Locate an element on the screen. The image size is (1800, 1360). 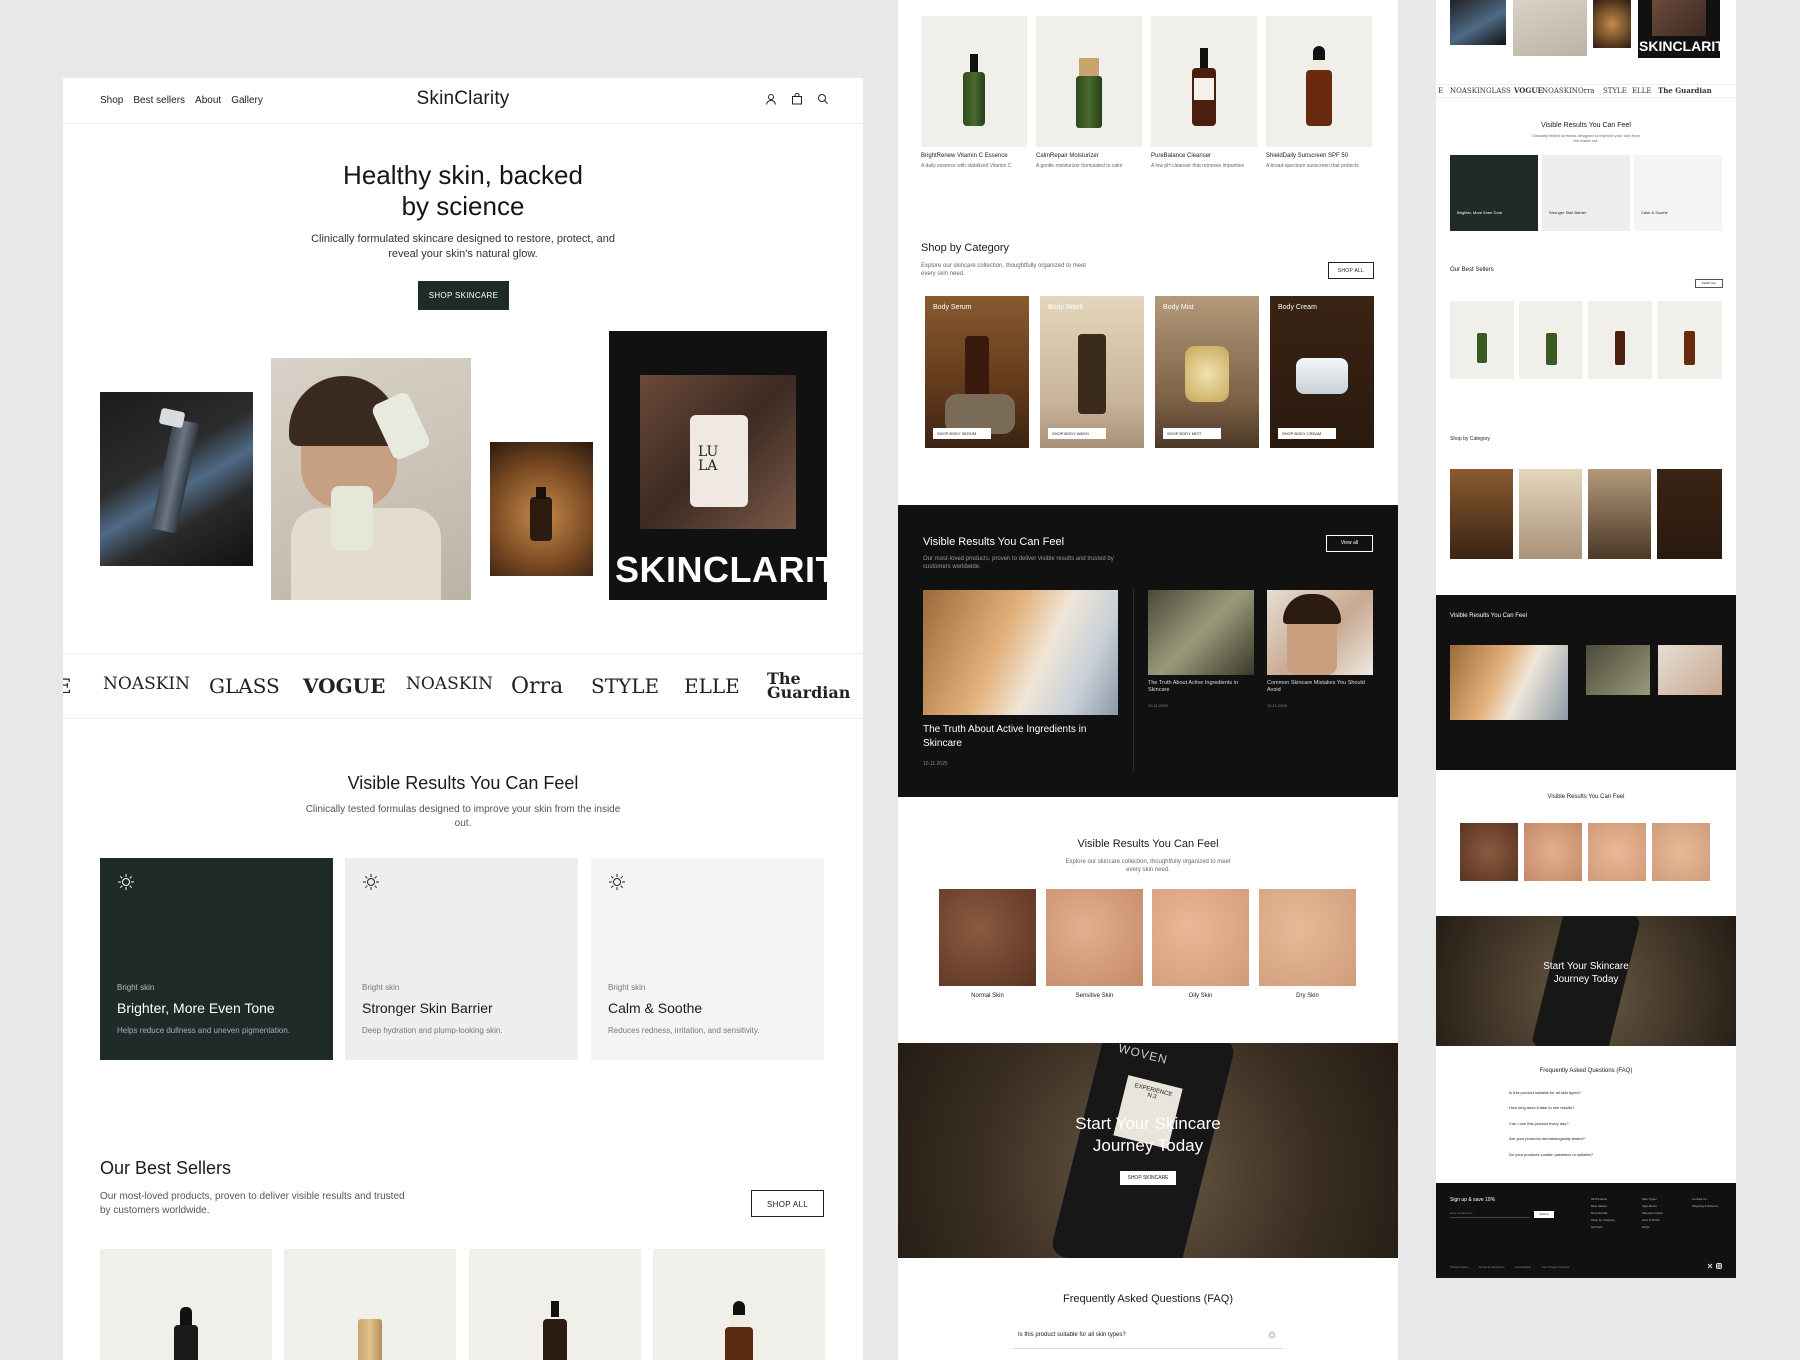
product-name: ShieldDaily Sunscreen SPF 50 is located at coordinates (1319, 156).